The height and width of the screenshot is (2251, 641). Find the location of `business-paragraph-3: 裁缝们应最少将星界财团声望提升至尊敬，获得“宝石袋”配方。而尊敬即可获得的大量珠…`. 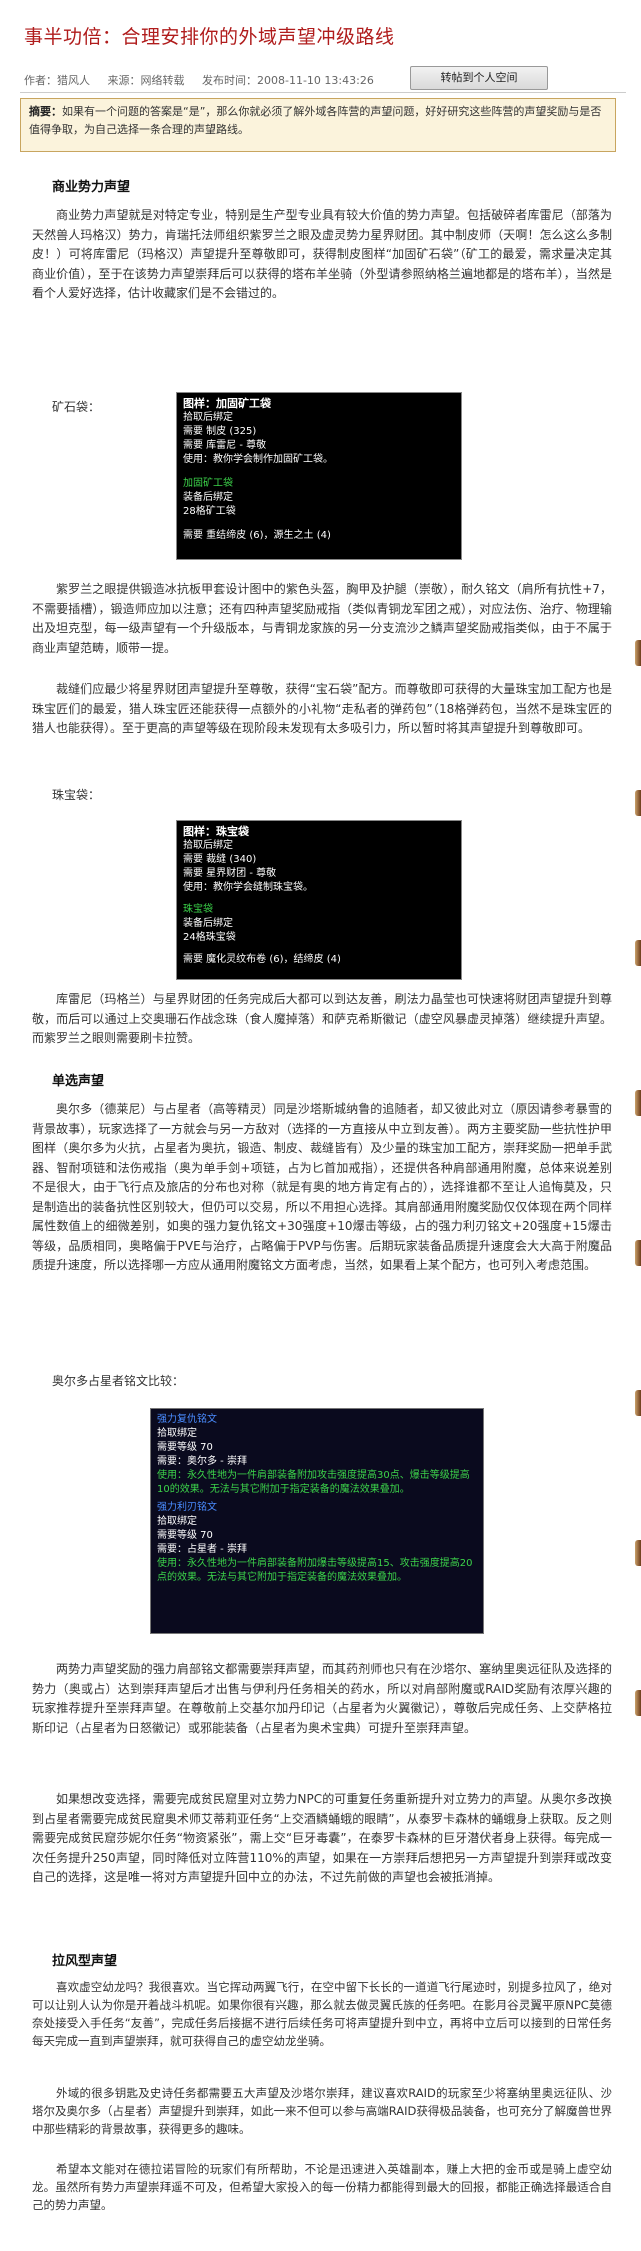

business-paragraph-3: 裁缝们应最少将星界财团声望提升至尊敬，获得“宝石袋”配方。而尊敬即可获得的大量珠… is located at coordinates (322, 708).